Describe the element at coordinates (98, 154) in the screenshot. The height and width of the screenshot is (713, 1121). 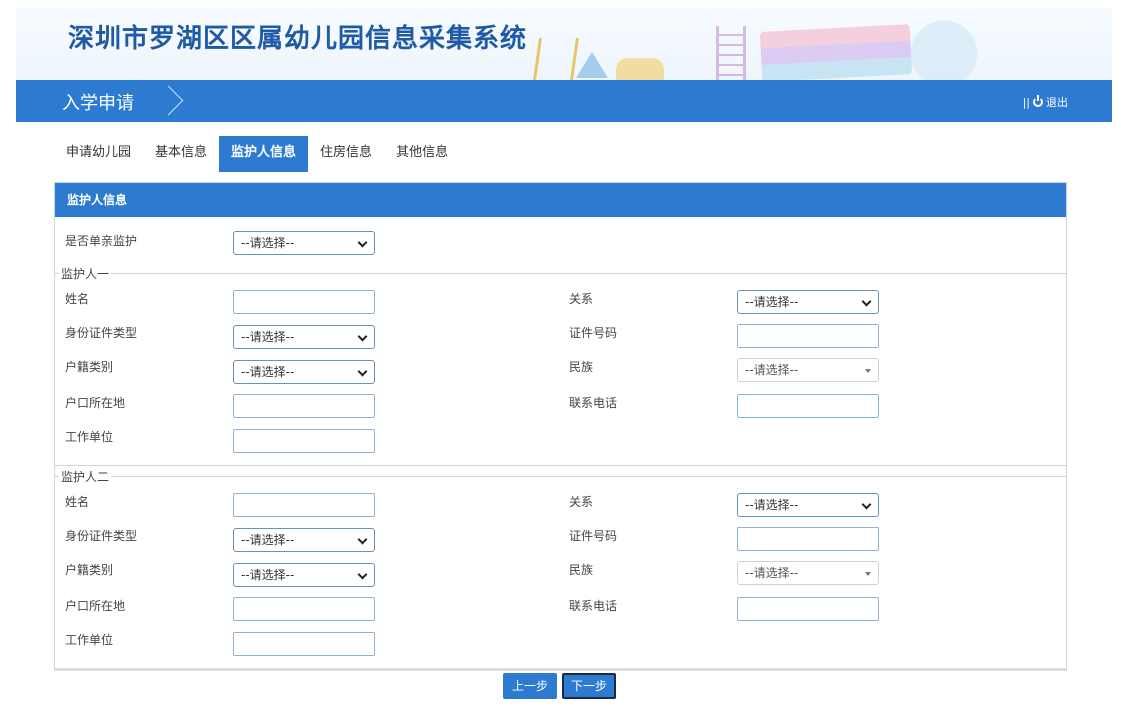
I see `tab-apply-kindergarten: 申请幼儿园` at that location.